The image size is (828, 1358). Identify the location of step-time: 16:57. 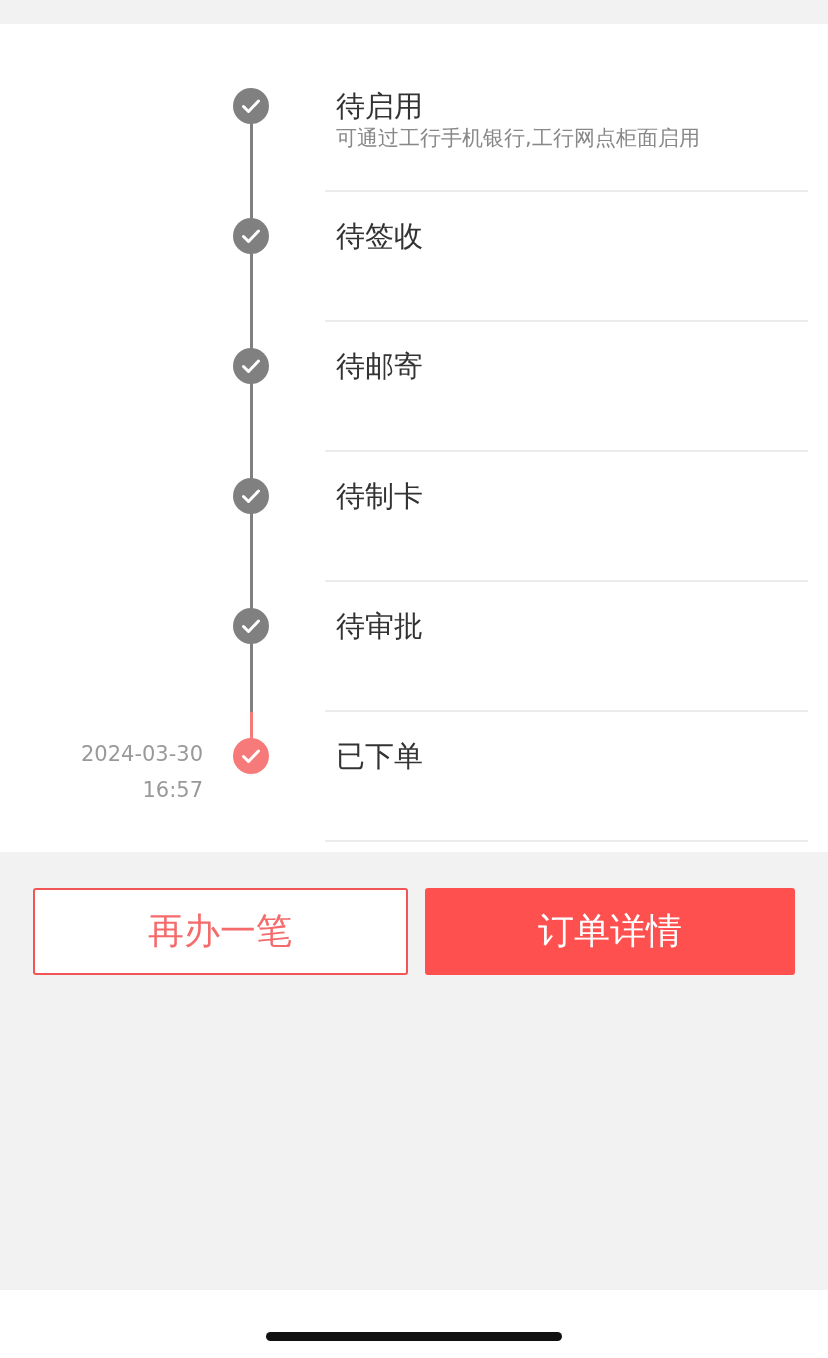
(172, 790).